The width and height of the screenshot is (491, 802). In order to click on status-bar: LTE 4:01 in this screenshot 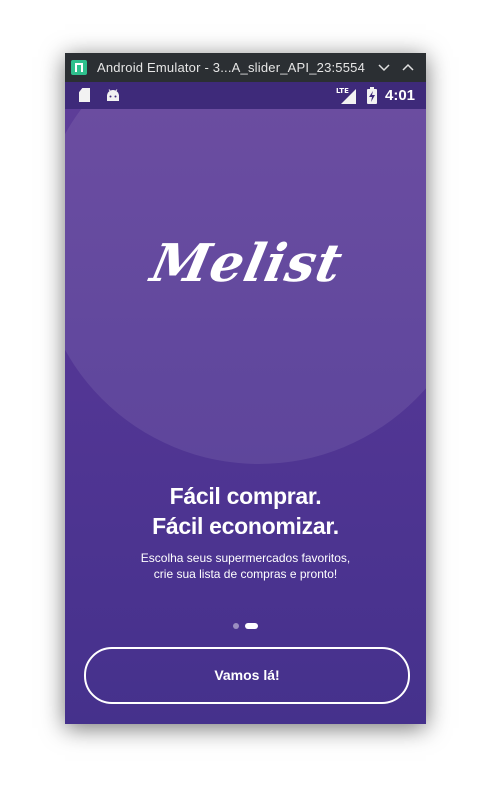, I will do `click(245, 95)`.